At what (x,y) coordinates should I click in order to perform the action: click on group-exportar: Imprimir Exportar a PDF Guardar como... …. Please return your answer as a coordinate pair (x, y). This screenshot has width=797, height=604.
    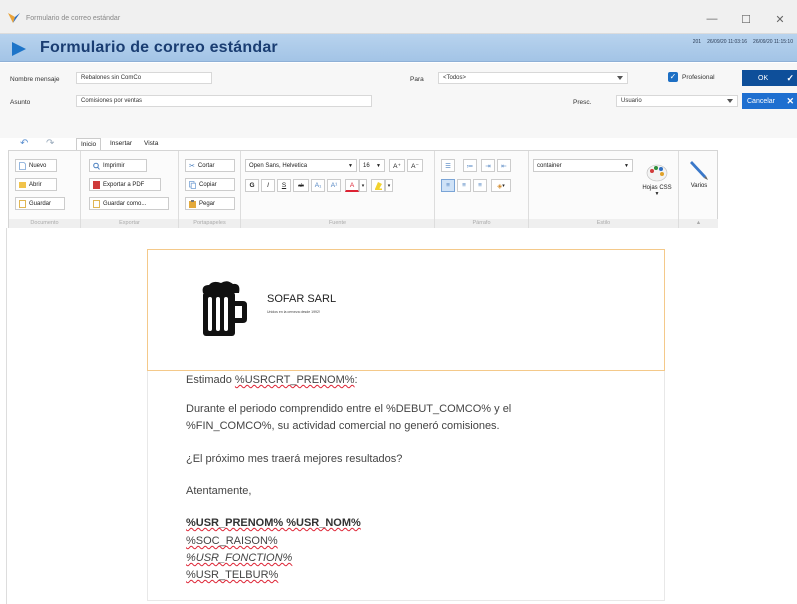
    Looking at the image, I should click on (130, 189).